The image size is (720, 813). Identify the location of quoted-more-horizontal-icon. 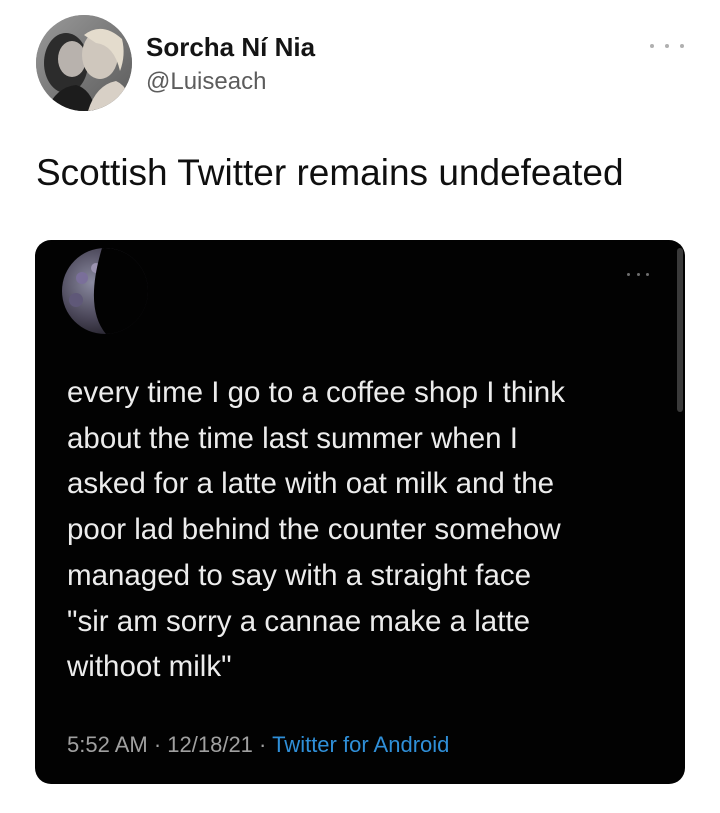
(638, 274).